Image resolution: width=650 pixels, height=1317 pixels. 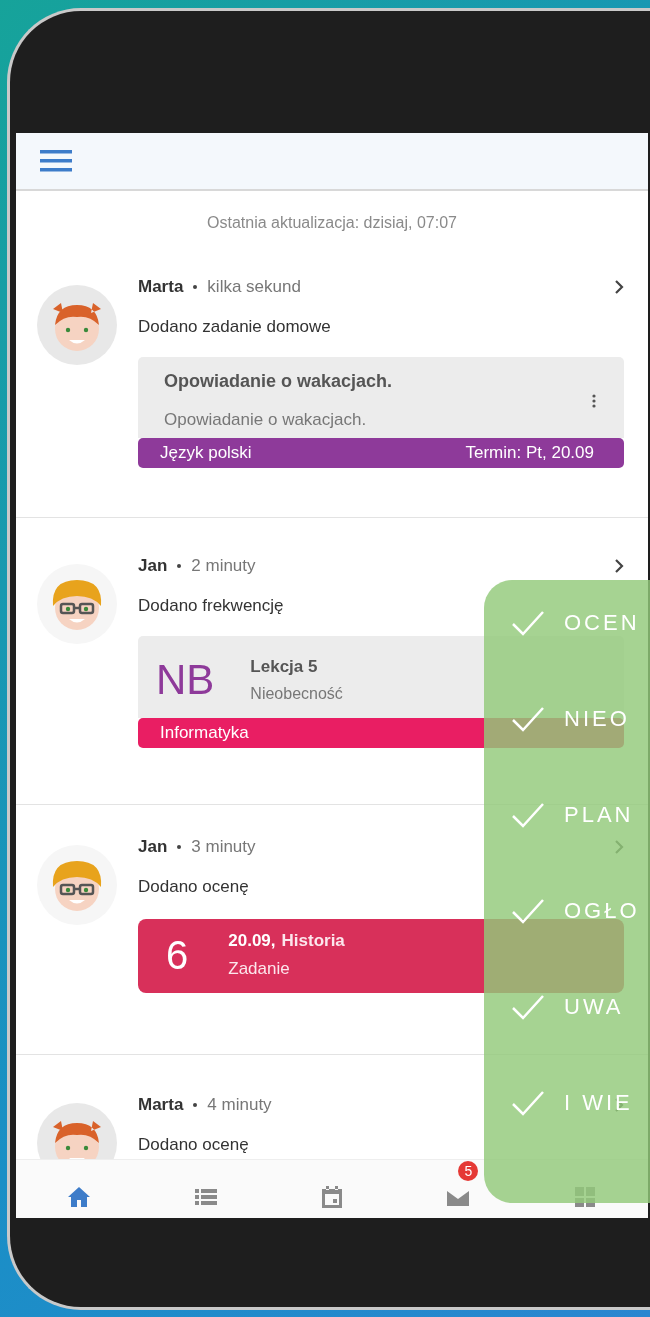 What do you see at coordinates (56, 161) in the screenshot?
I see `menu-icon` at bounding box center [56, 161].